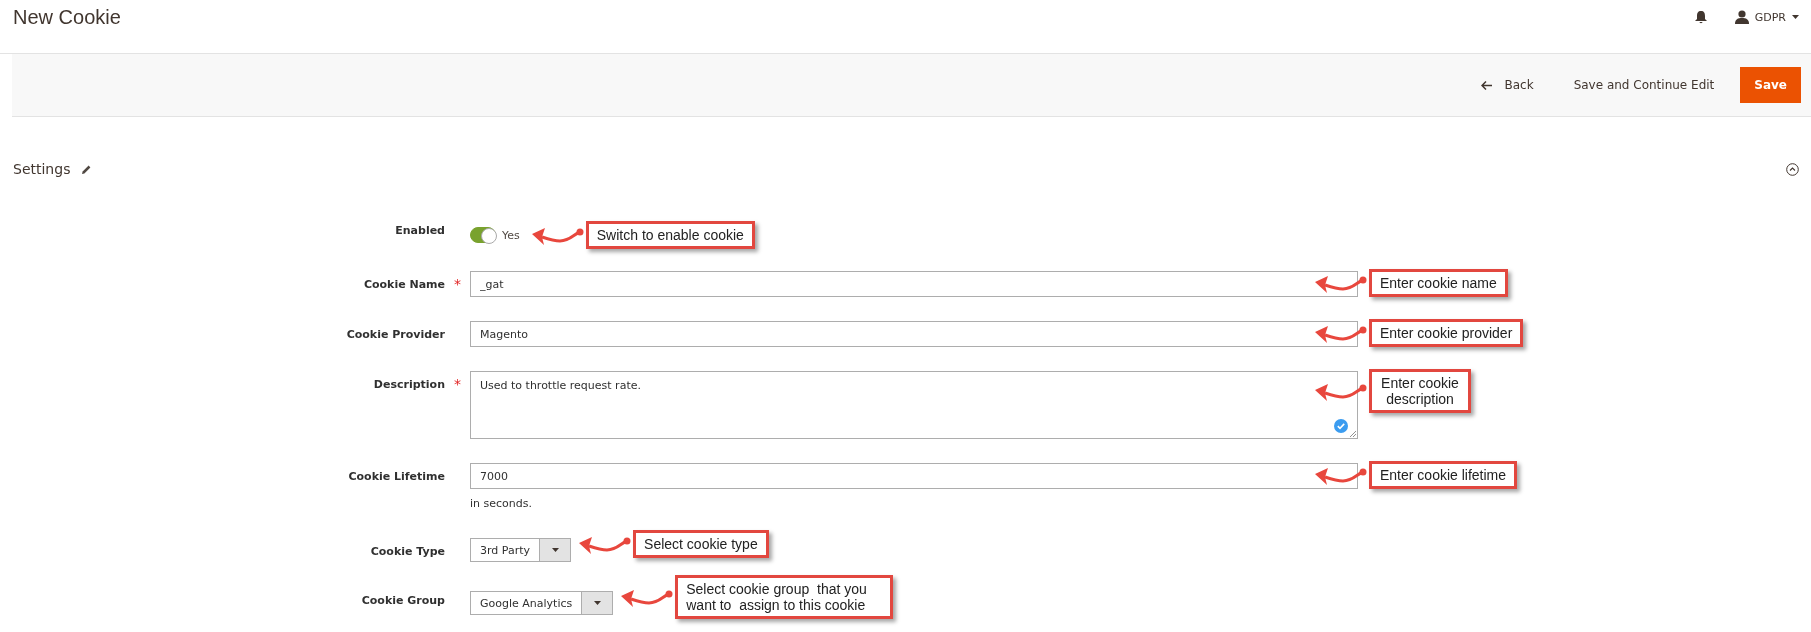  Describe the element at coordinates (670, 235) in the screenshot. I see `callout-note: Switch to enable cookie` at that location.